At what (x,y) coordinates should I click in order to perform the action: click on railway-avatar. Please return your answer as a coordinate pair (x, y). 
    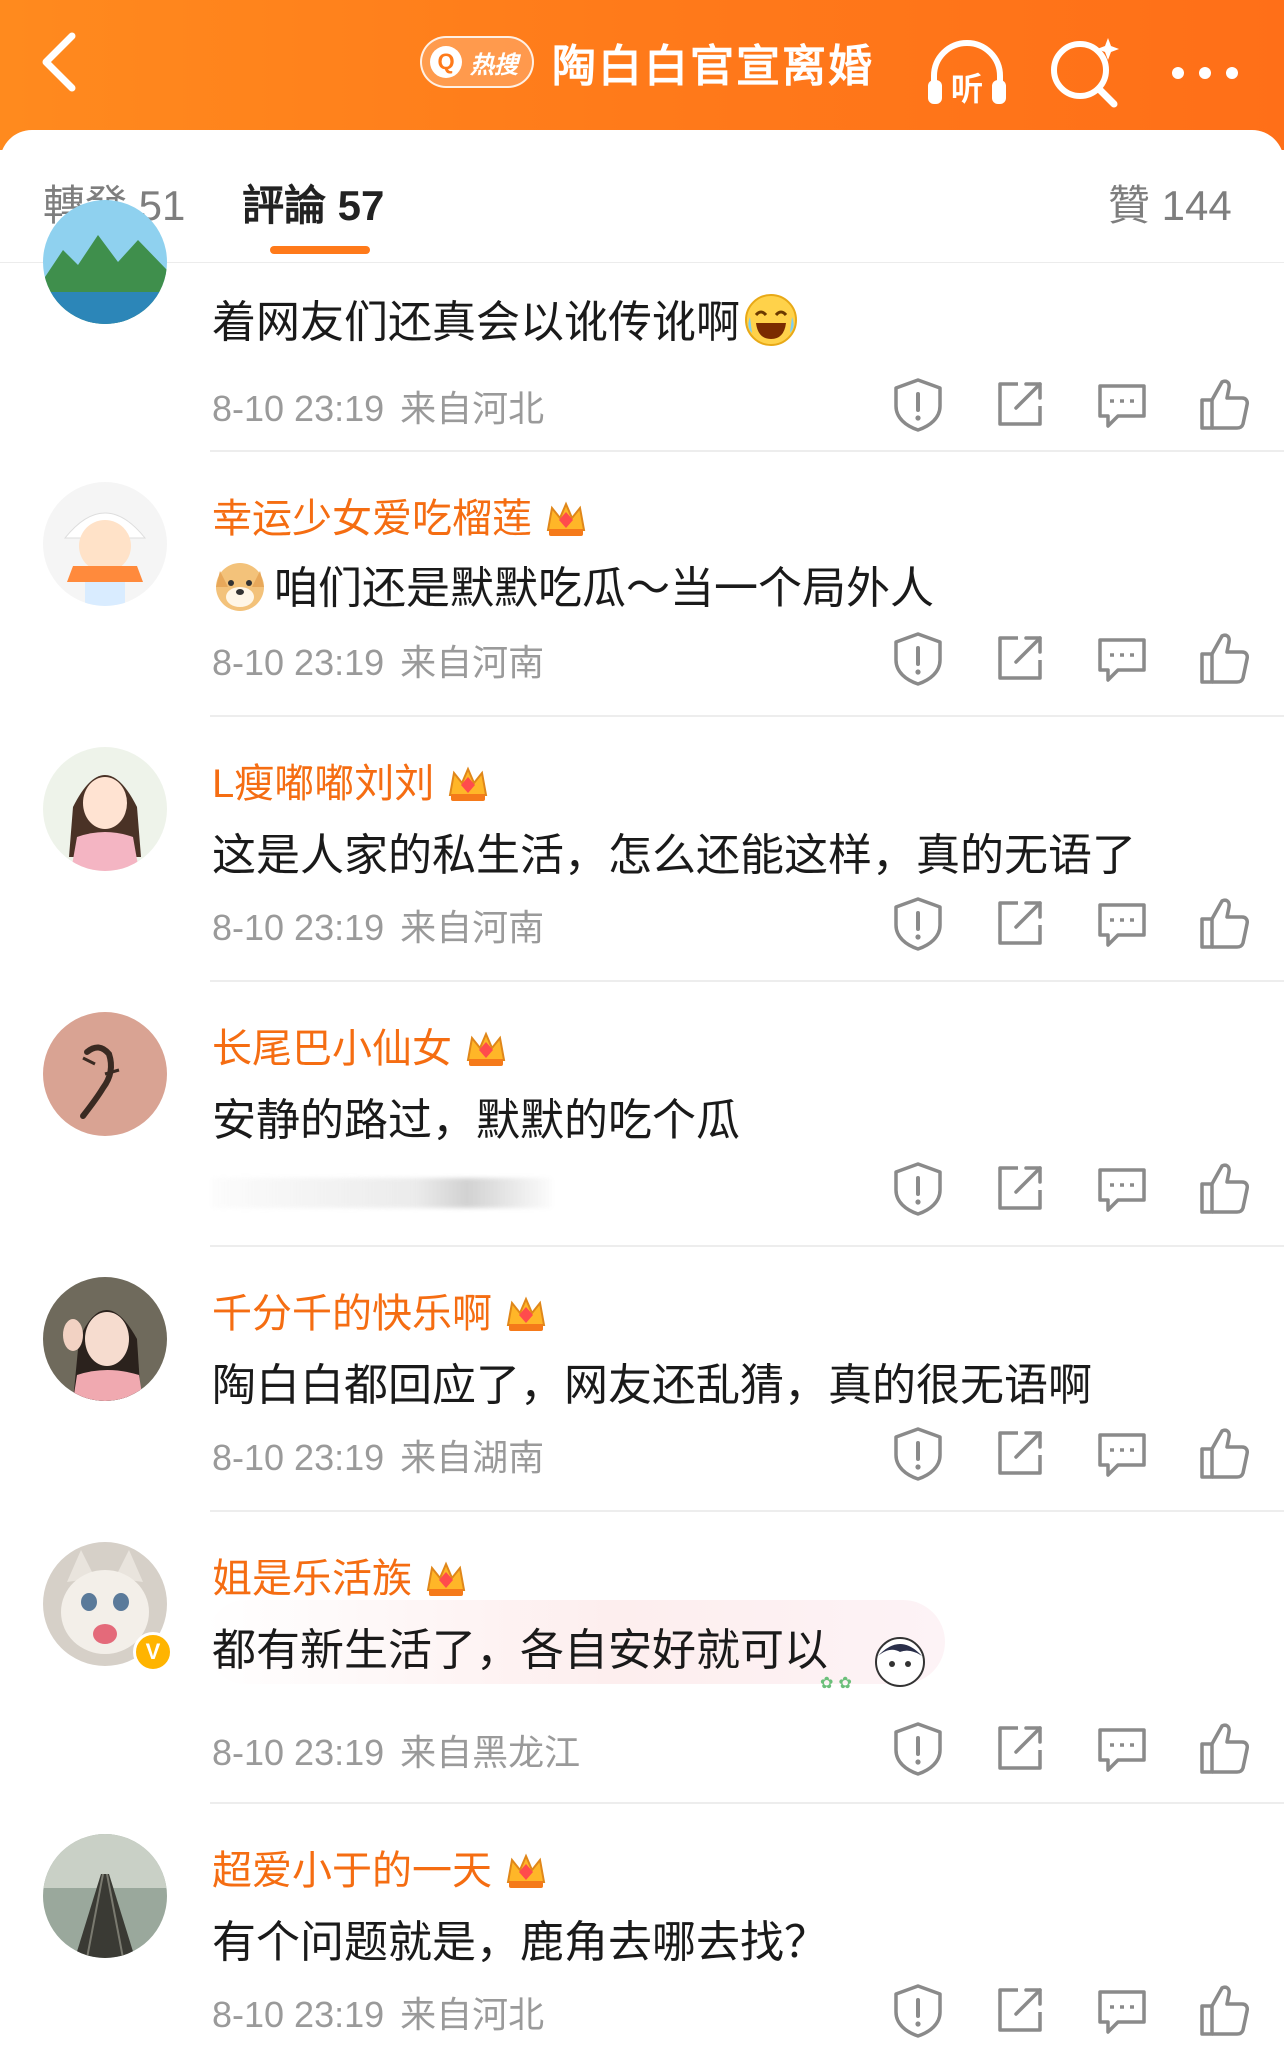
    Looking at the image, I should click on (105, 1896).